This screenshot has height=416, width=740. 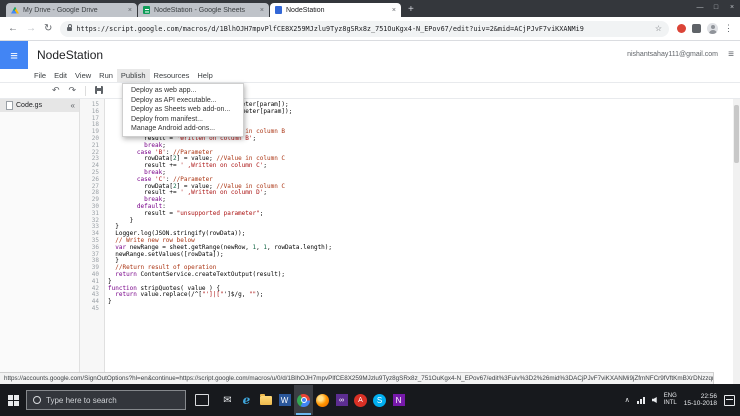 I want to click on mail-glyph: ✉, so click(x=227, y=400).